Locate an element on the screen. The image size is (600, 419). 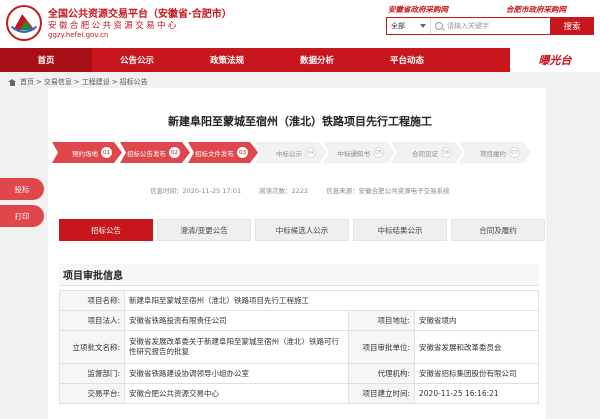
table-value: 安徽省发展改革委关于新建阜阳至蒙城至宿州（淮北）铁路可行性研究报告的批复 is located at coordinates (236, 347).